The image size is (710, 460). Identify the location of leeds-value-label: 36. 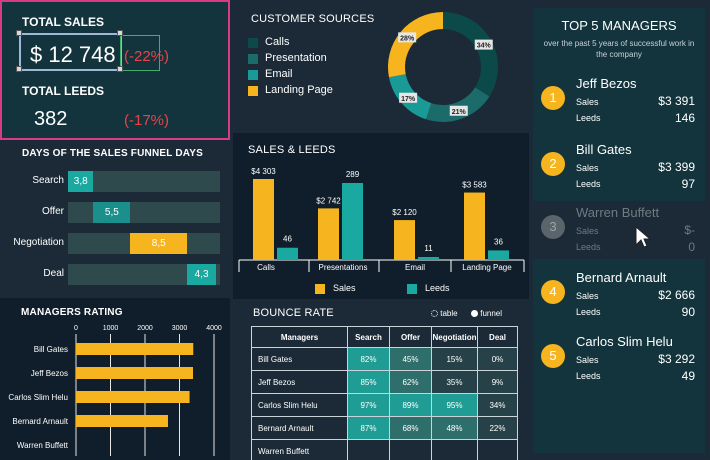
(498, 241).